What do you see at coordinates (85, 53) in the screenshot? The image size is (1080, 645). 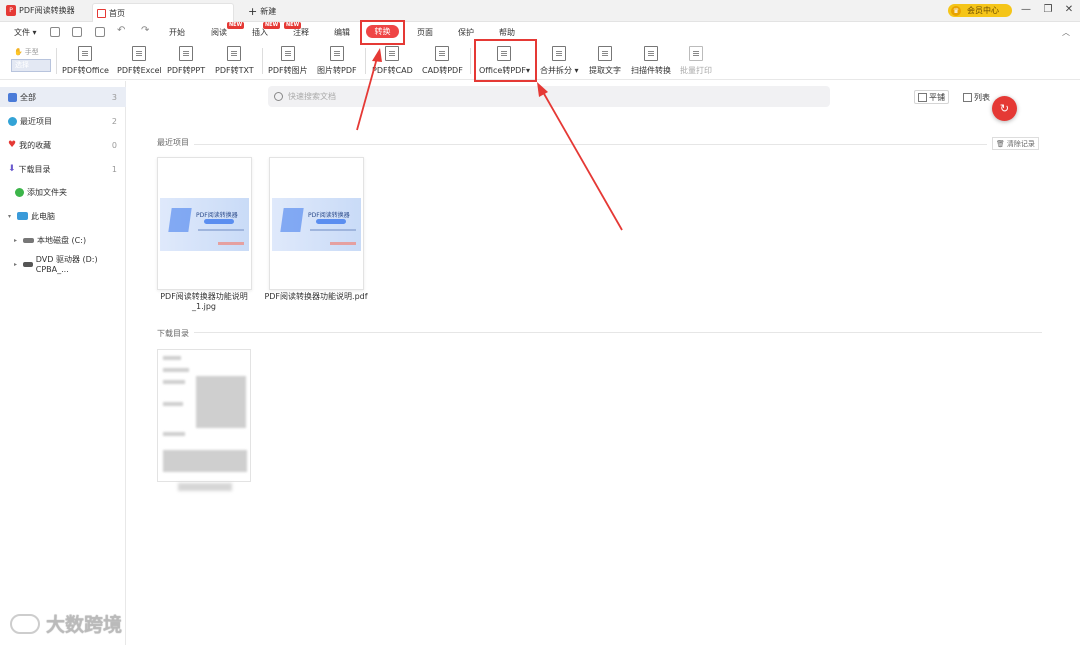 I see `pdf-to-office-icon` at bounding box center [85, 53].